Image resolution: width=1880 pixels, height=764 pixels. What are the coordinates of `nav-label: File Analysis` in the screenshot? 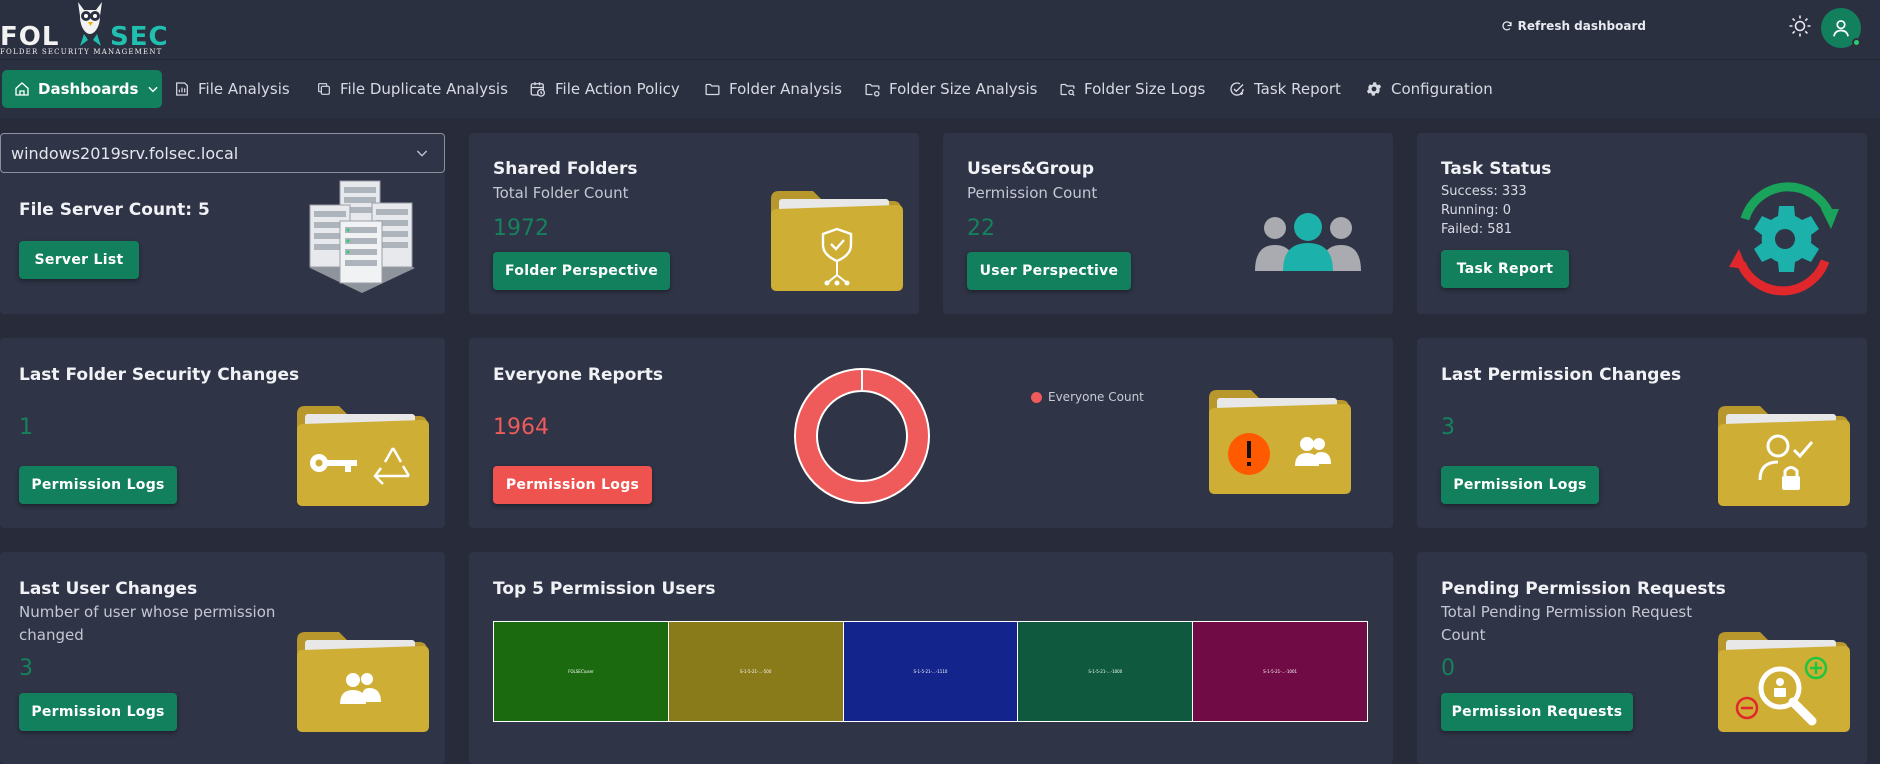 It's located at (244, 89).